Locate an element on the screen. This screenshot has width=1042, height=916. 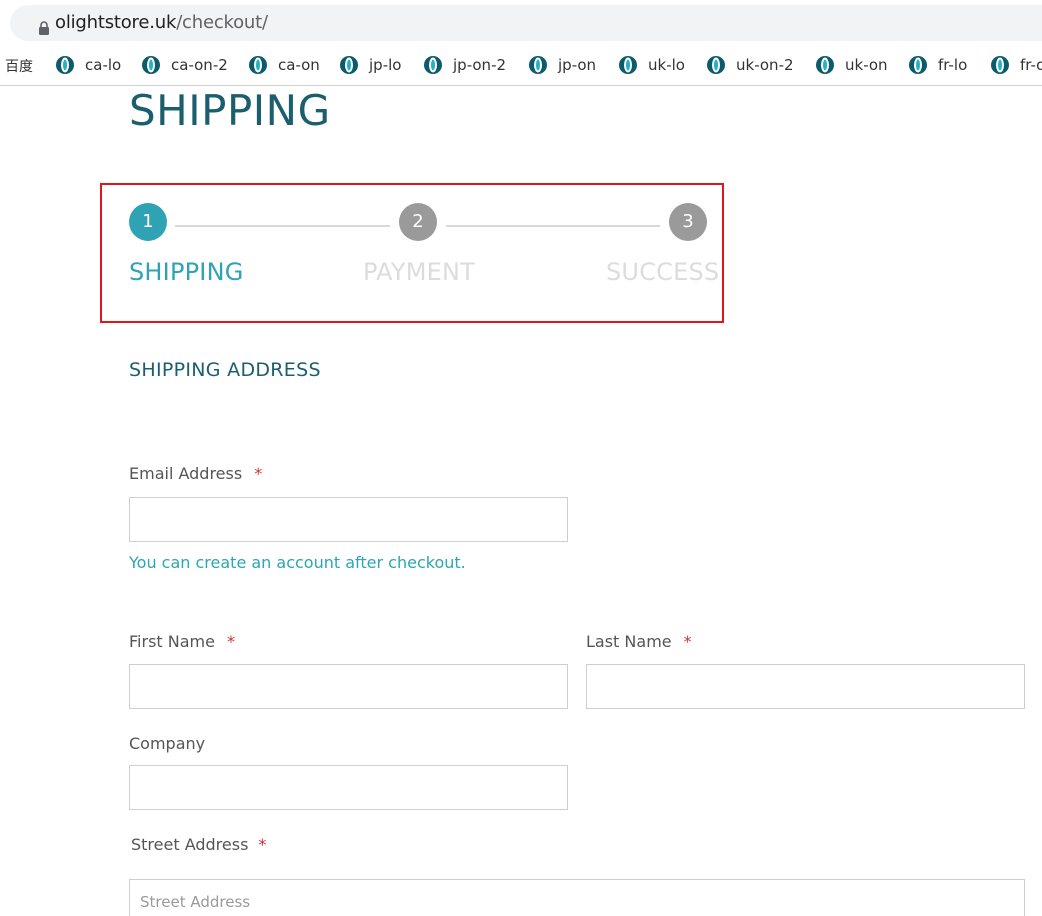
email-label: Email Address * is located at coordinates (195, 473).